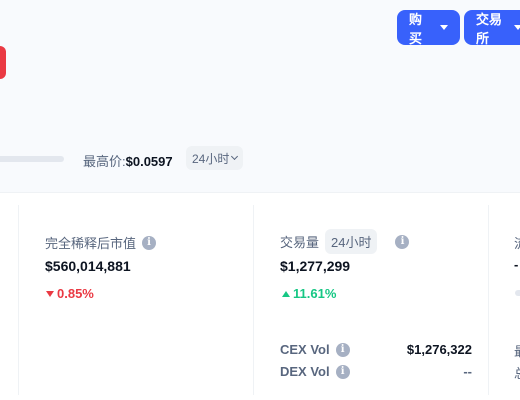  I want to click on high-price-value: $0.0597, so click(149, 161).